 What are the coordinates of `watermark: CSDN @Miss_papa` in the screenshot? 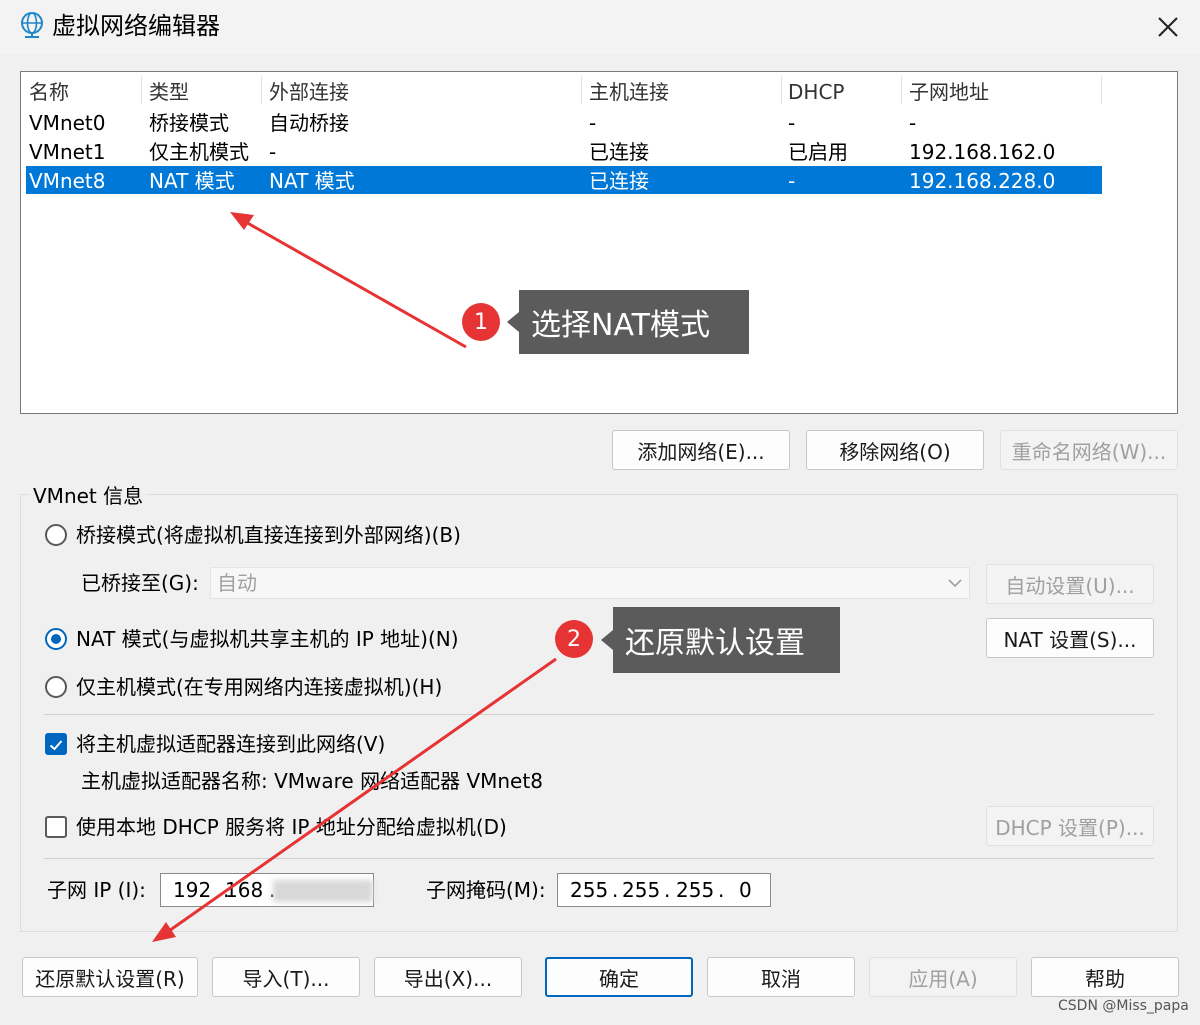 It's located at (1123, 1006).